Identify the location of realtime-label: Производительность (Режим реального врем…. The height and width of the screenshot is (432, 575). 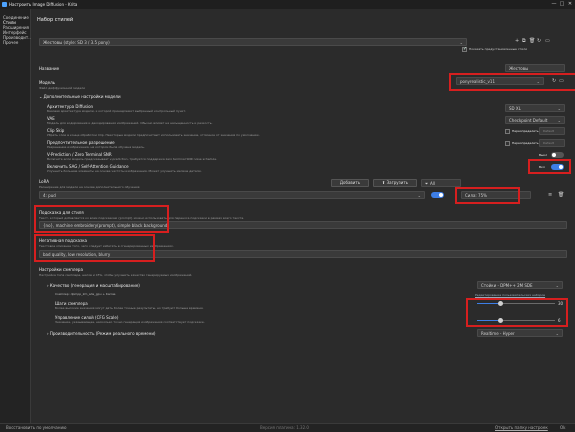
(102, 333).